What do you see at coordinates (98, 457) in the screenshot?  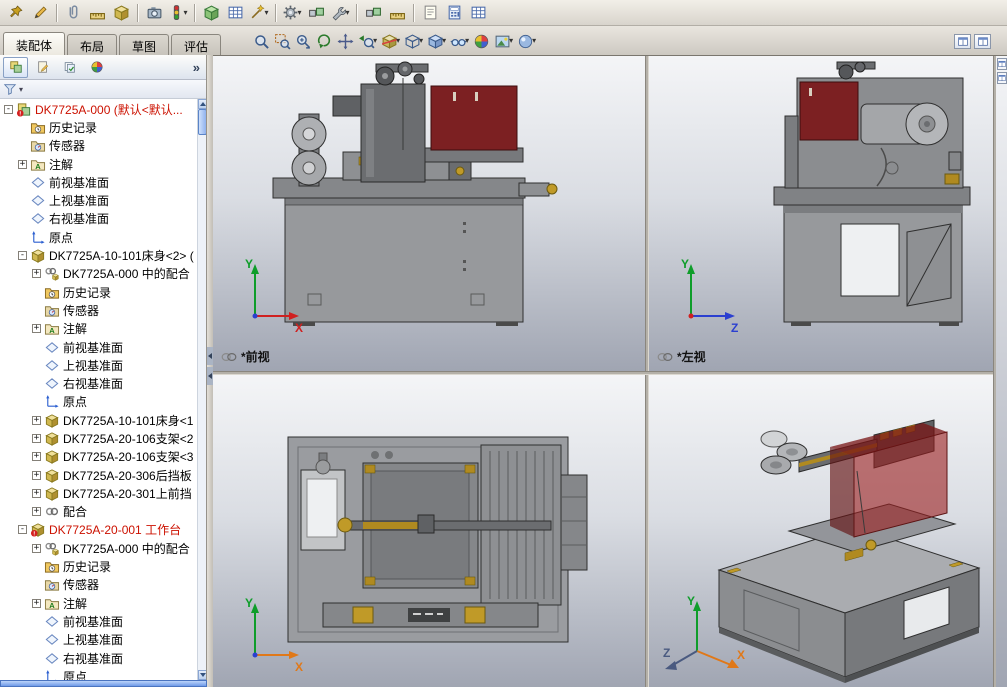 I see `tree-item: + DK7725A-20-106支架<3` at bounding box center [98, 457].